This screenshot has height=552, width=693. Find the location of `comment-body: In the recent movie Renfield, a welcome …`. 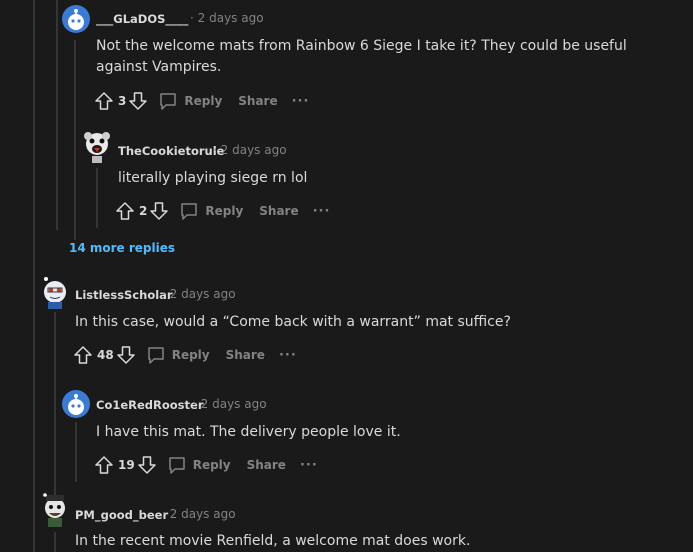

comment-body: In the recent movie Renfield, a welcome … is located at coordinates (273, 541).